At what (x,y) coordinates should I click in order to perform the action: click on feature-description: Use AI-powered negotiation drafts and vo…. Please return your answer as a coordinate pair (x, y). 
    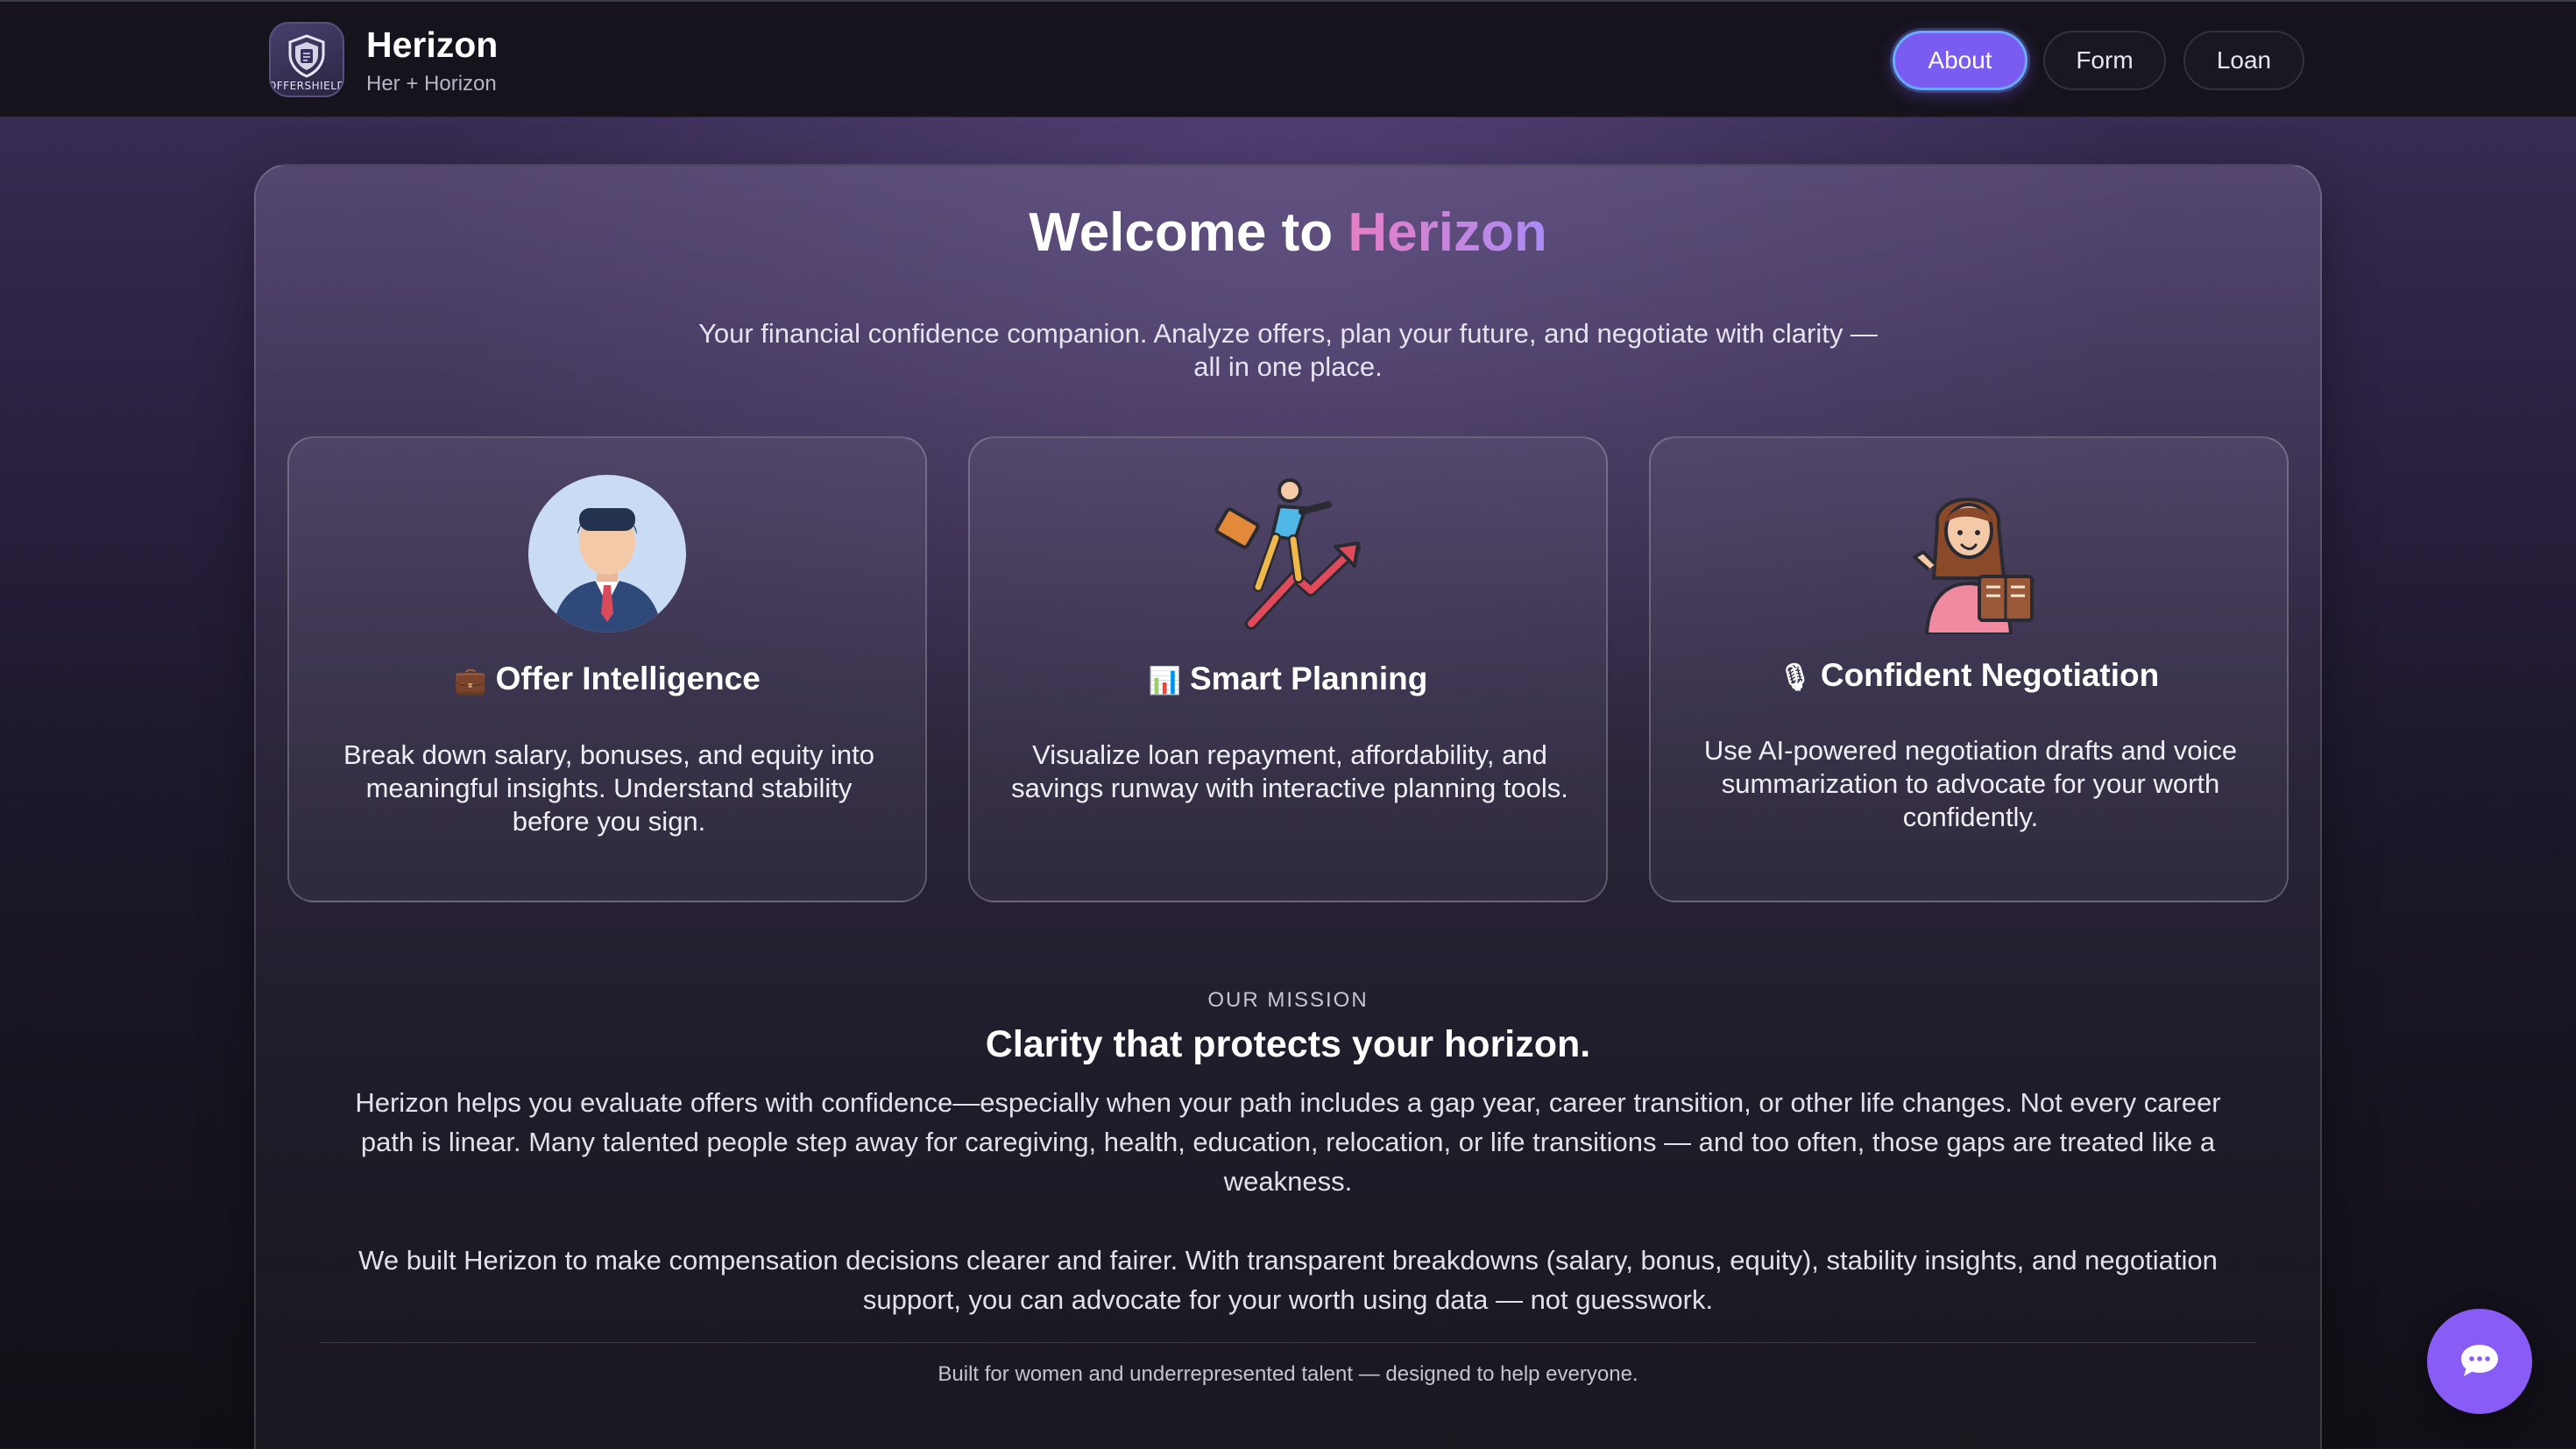
    Looking at the image, I should click on (1970, 783).